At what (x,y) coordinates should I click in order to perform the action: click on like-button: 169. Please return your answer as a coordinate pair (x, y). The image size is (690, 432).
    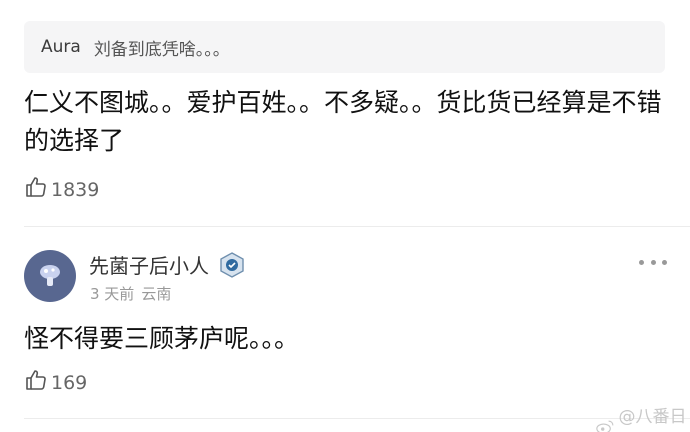
    Looking at the image, I should click on (55, 382).